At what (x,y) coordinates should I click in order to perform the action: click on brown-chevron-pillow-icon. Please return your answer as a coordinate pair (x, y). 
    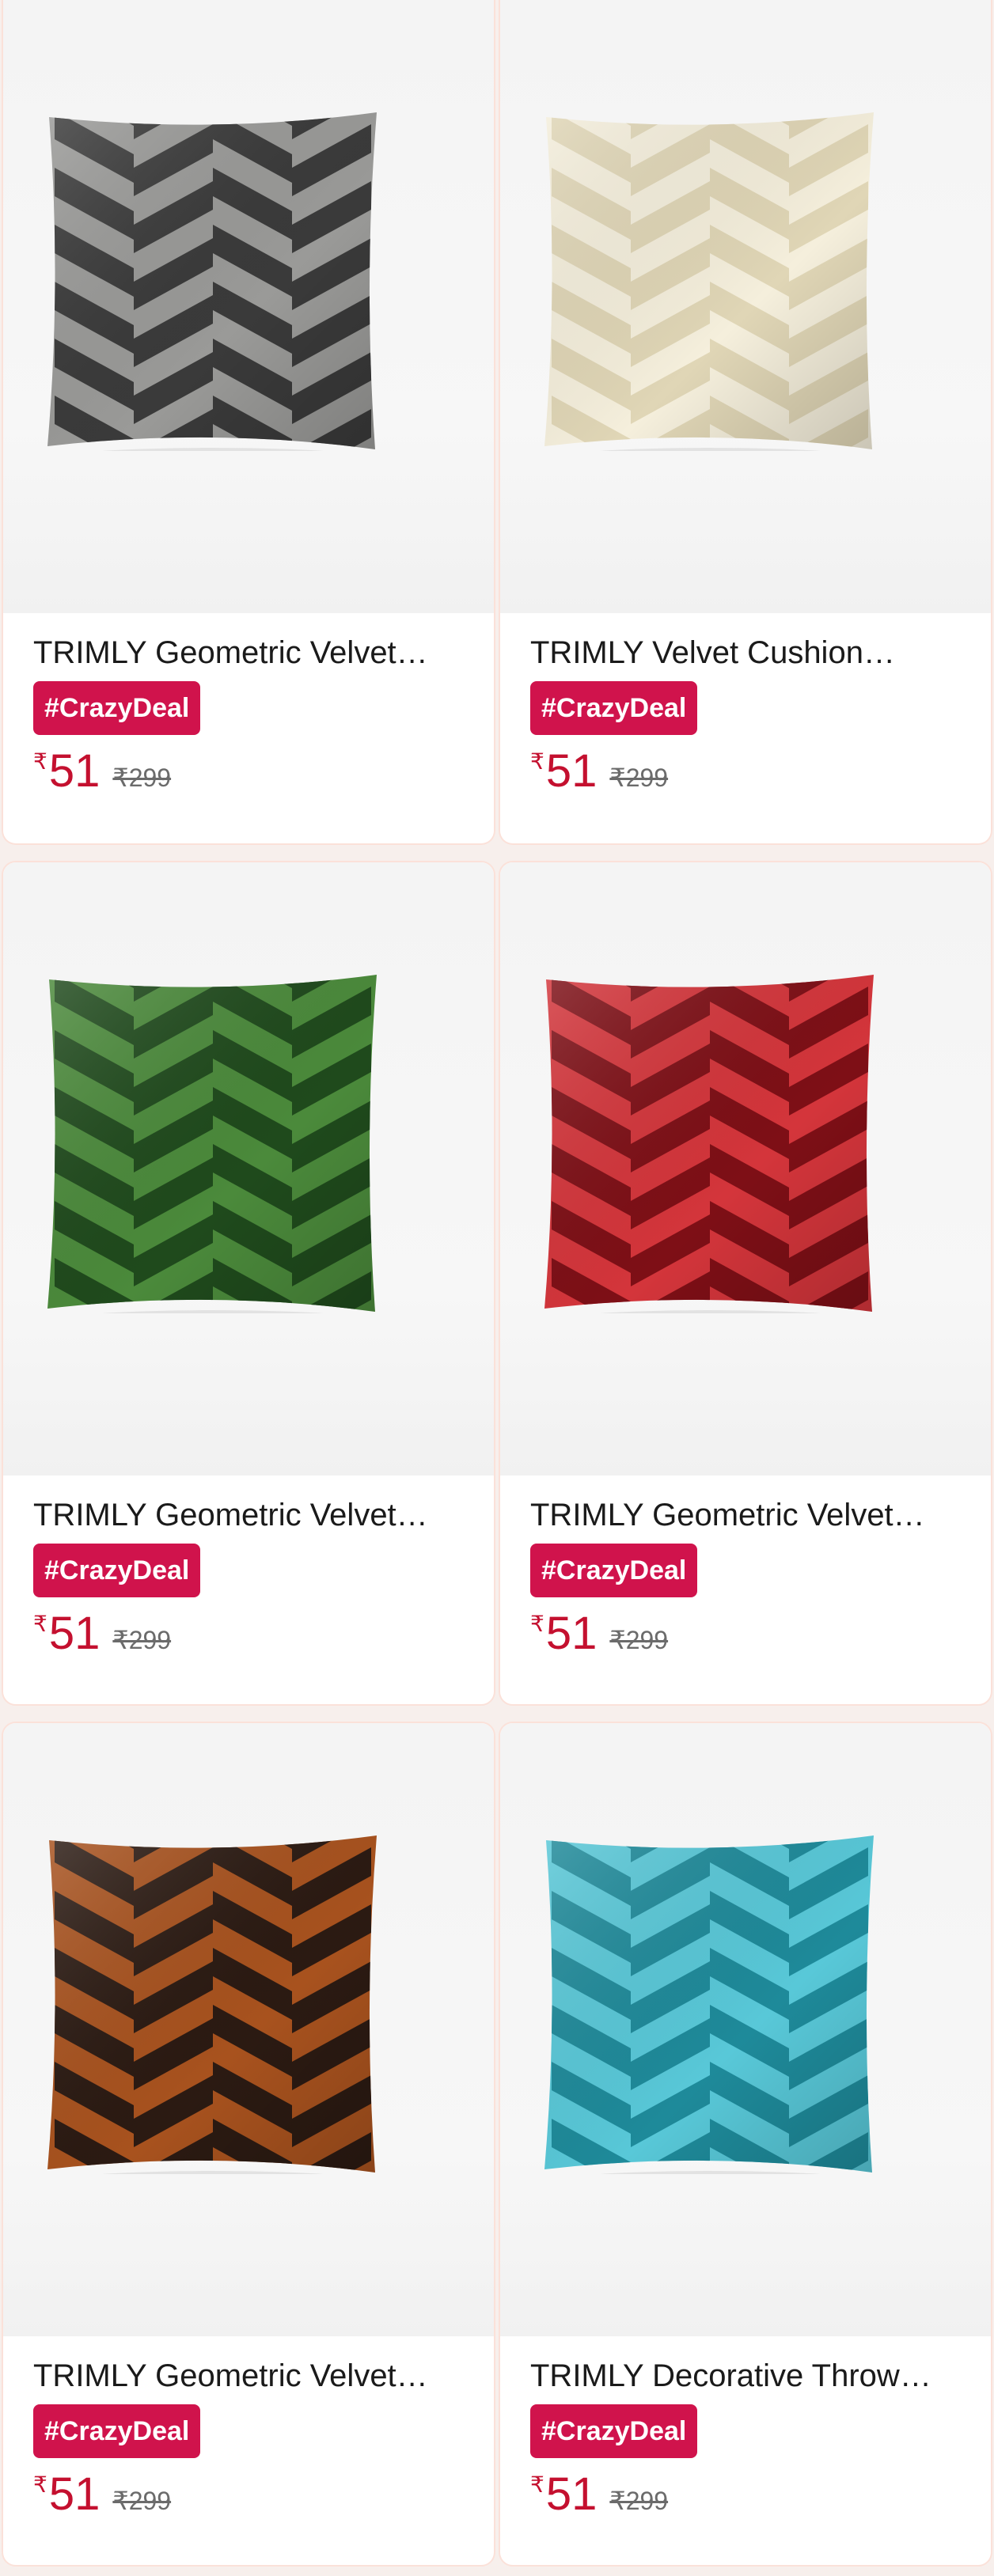
    Looking at the image, I should click on (213, 2004).